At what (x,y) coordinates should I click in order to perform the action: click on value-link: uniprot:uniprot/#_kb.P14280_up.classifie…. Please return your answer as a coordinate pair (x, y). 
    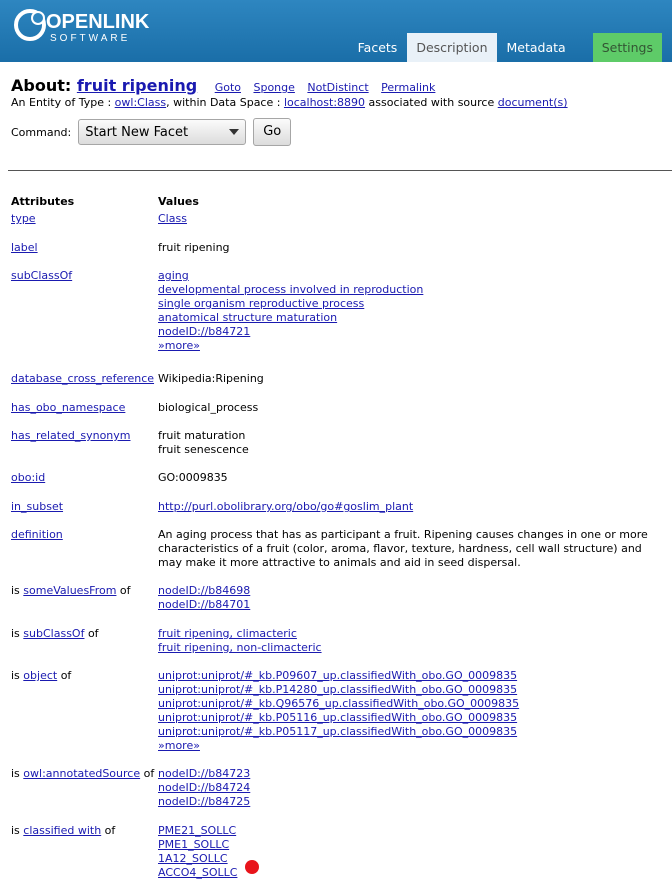
    Looking at the image, I should click on (337, 689).